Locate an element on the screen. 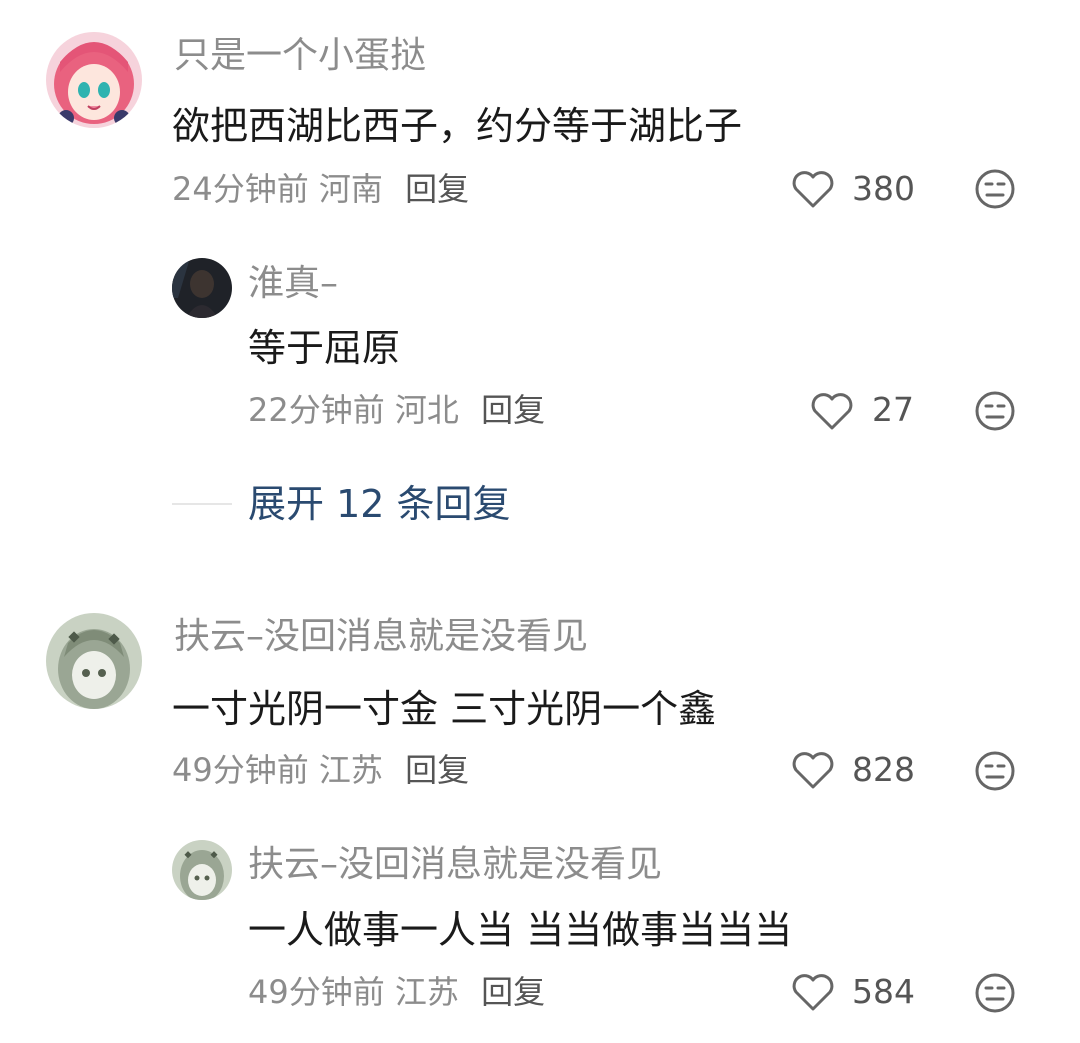  like-count: 27 is located at coordinates (893, 409).